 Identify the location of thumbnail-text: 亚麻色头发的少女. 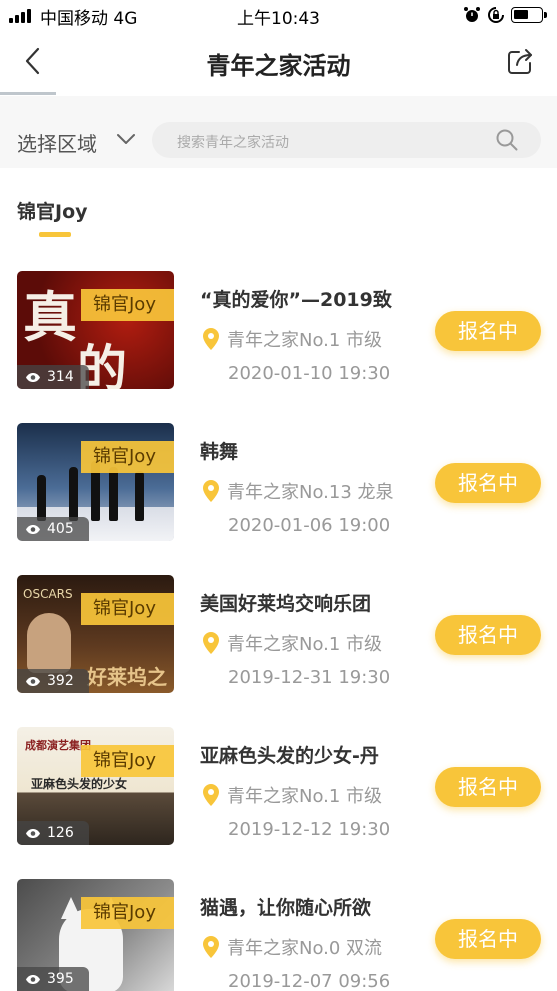
(79, 784).